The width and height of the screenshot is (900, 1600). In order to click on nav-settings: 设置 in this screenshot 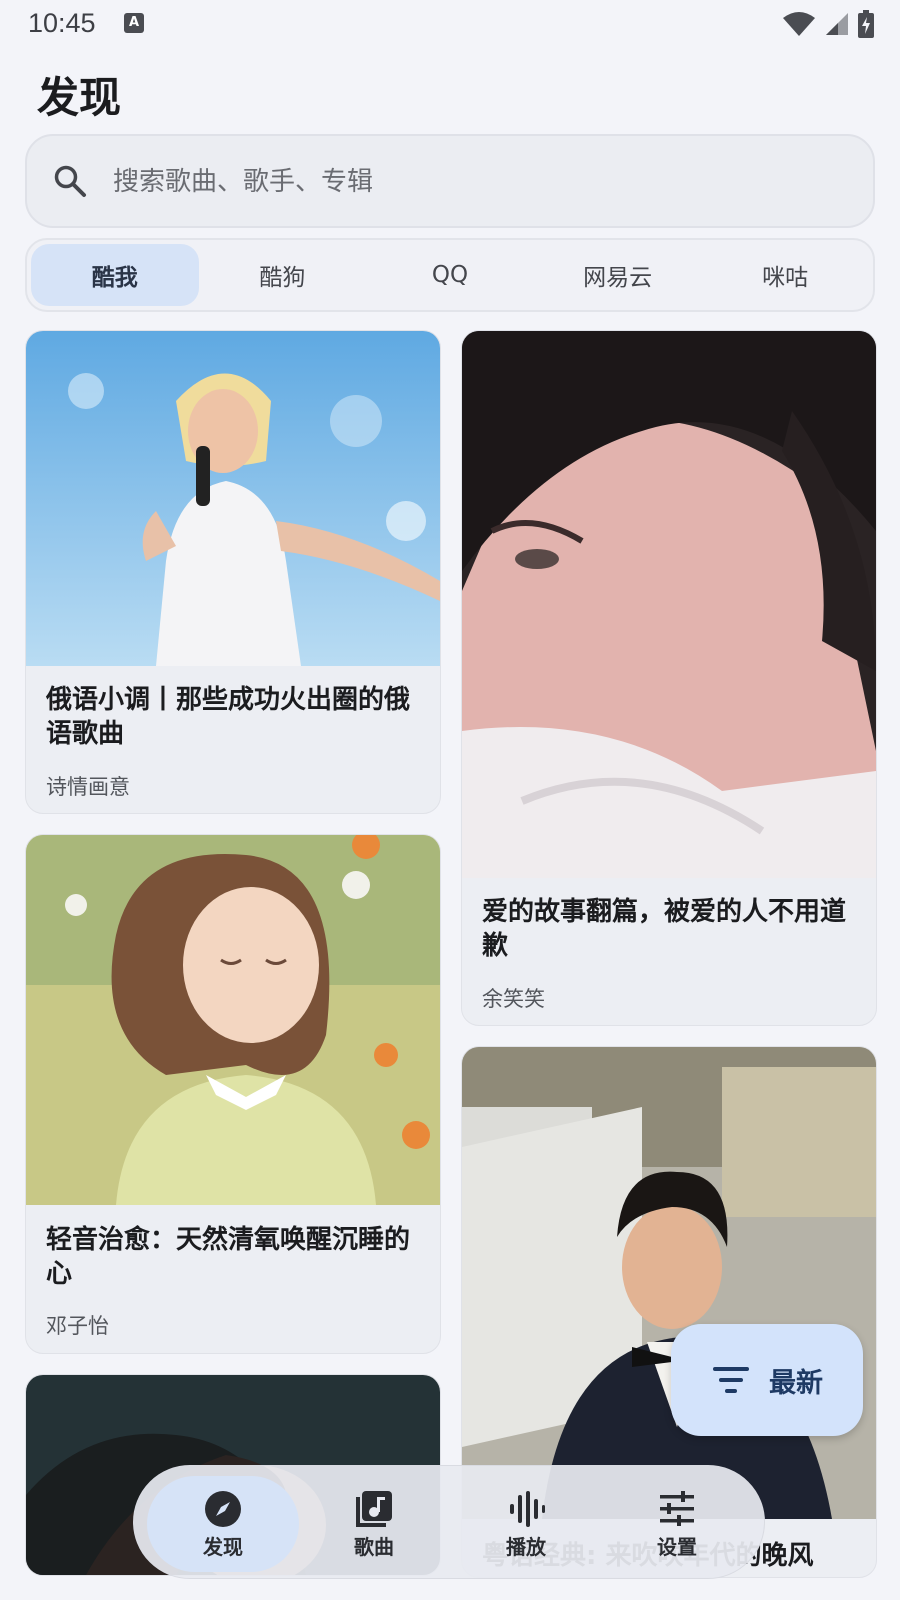, I will do `click(677, 1524)`.